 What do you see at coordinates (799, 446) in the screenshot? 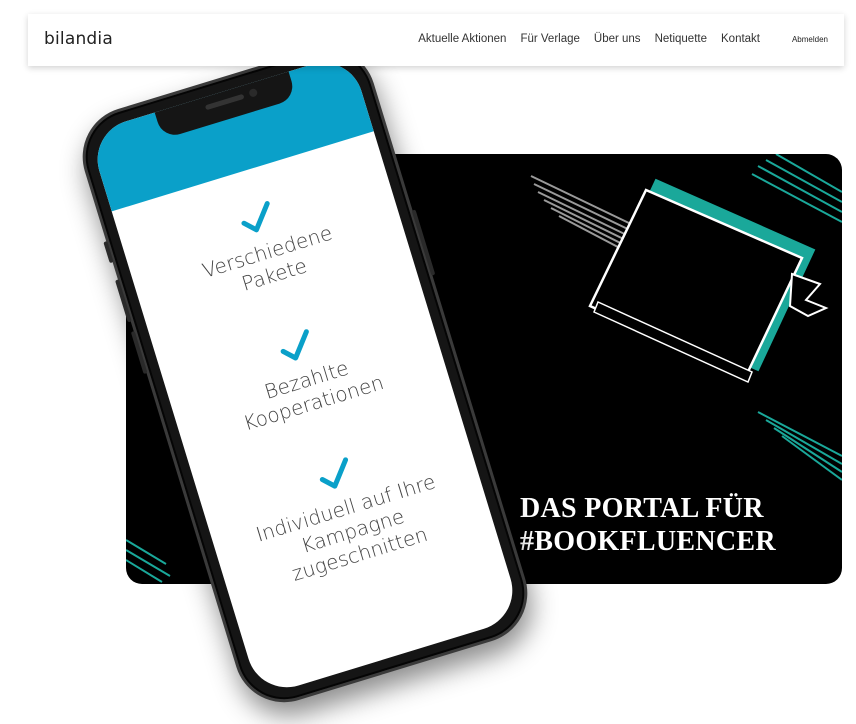
I see `teal-lines-right-decoration` at bounding box center [799, 446].